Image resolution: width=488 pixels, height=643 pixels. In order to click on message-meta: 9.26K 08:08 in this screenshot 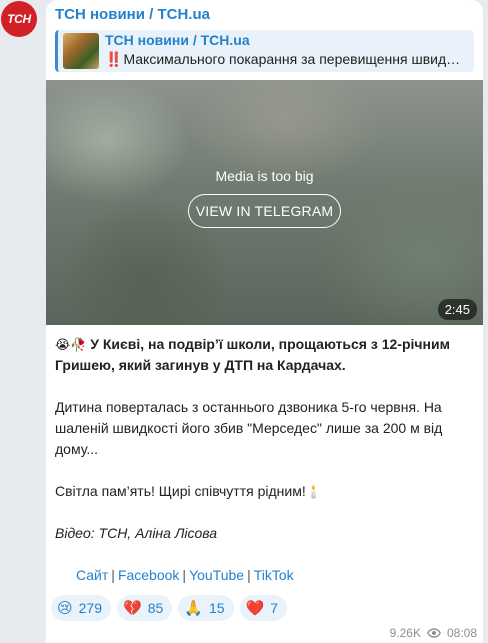, I will do `click(433, 633)`.